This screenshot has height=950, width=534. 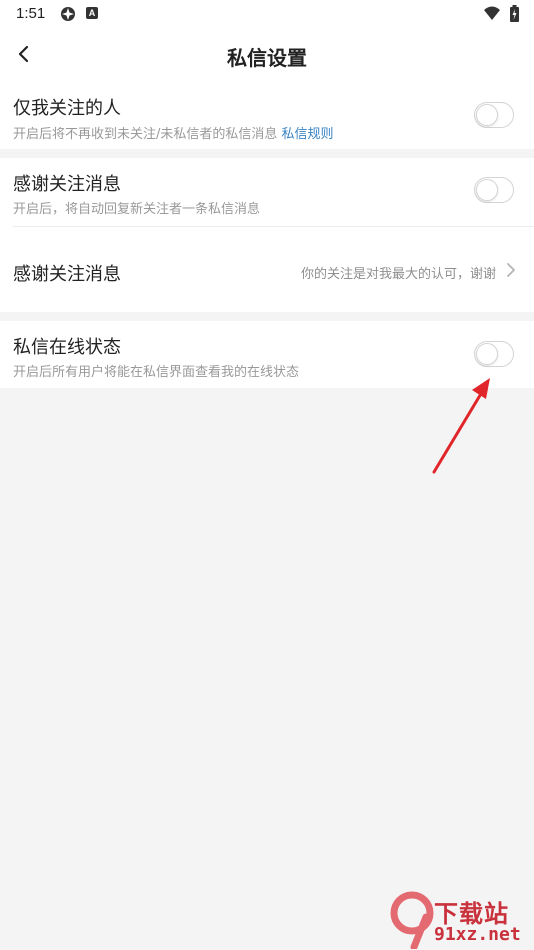 I want to click on setting-row-thanks-toggle: 感谢关注消息 开启后，将自动回复新关注者一条私信消息, so click(x=267, y=192).